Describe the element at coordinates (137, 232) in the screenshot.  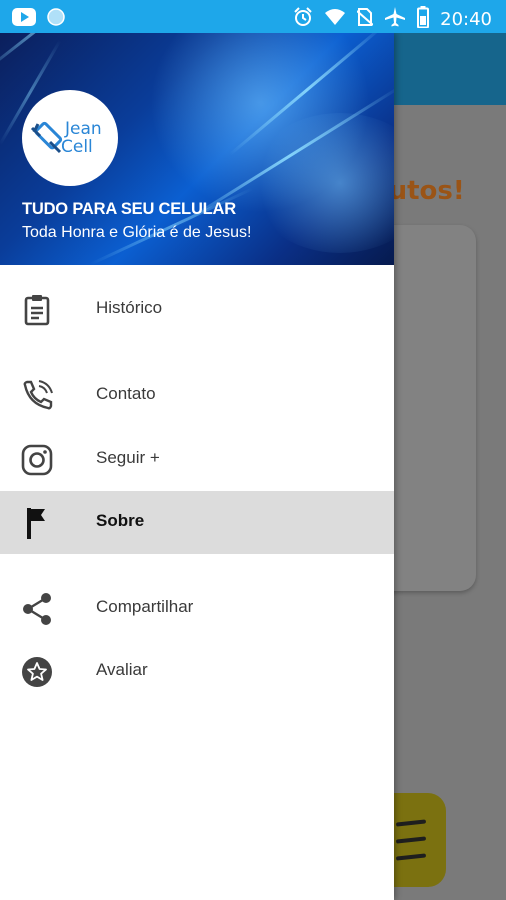
I see `drawer-subtitle: Toda Honra e Glória é de Jesus!` at that location.